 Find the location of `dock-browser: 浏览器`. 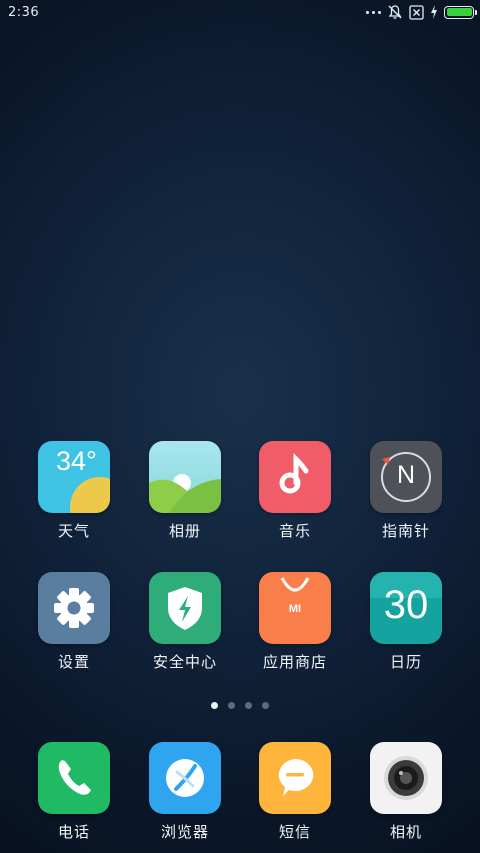

dock-browser: 浏览器 is located at coordinates (185, 792).